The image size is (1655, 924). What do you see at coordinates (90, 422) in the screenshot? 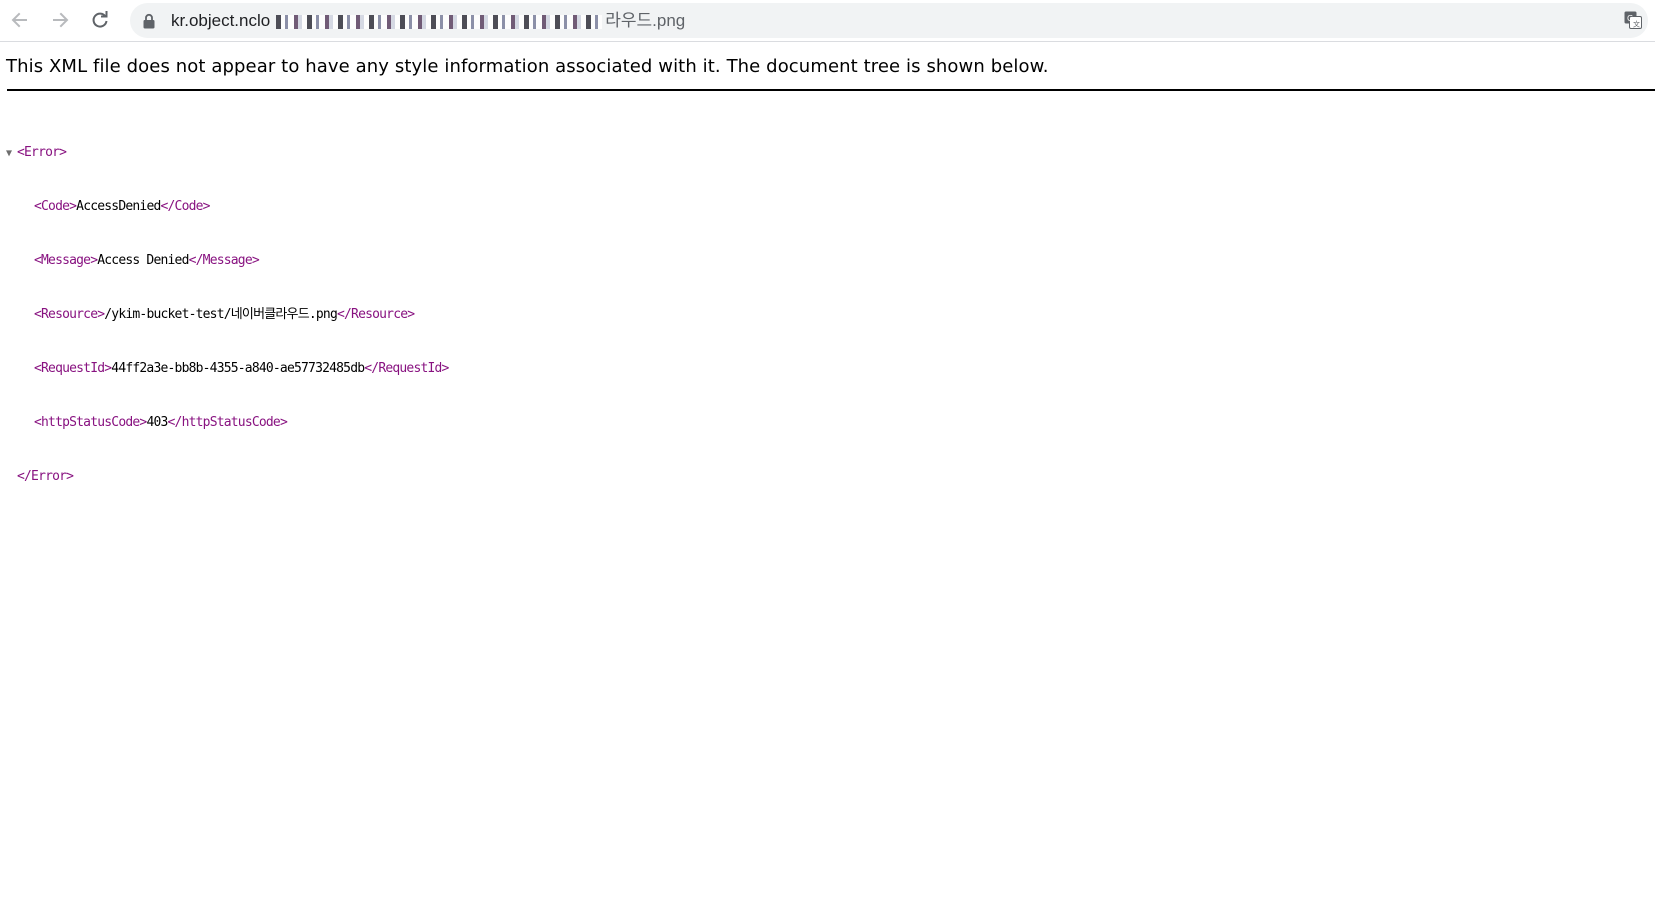
I see `xml-open-tag: <httpStatusCode>` at bounding box center [90, 422].